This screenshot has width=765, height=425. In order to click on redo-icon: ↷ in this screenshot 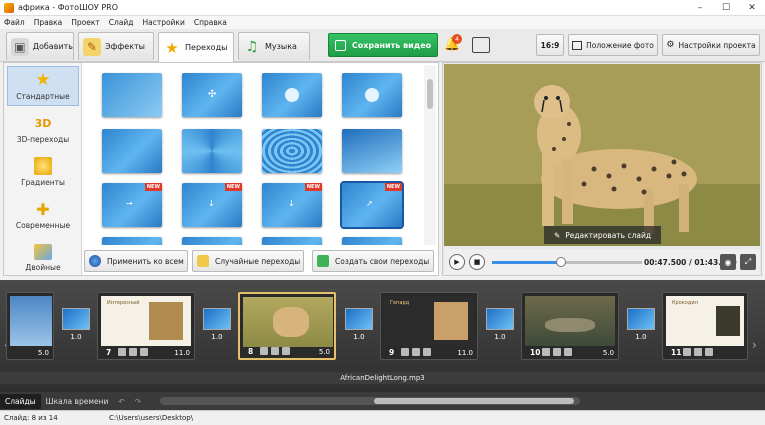, I will do `click(138, 401)`.